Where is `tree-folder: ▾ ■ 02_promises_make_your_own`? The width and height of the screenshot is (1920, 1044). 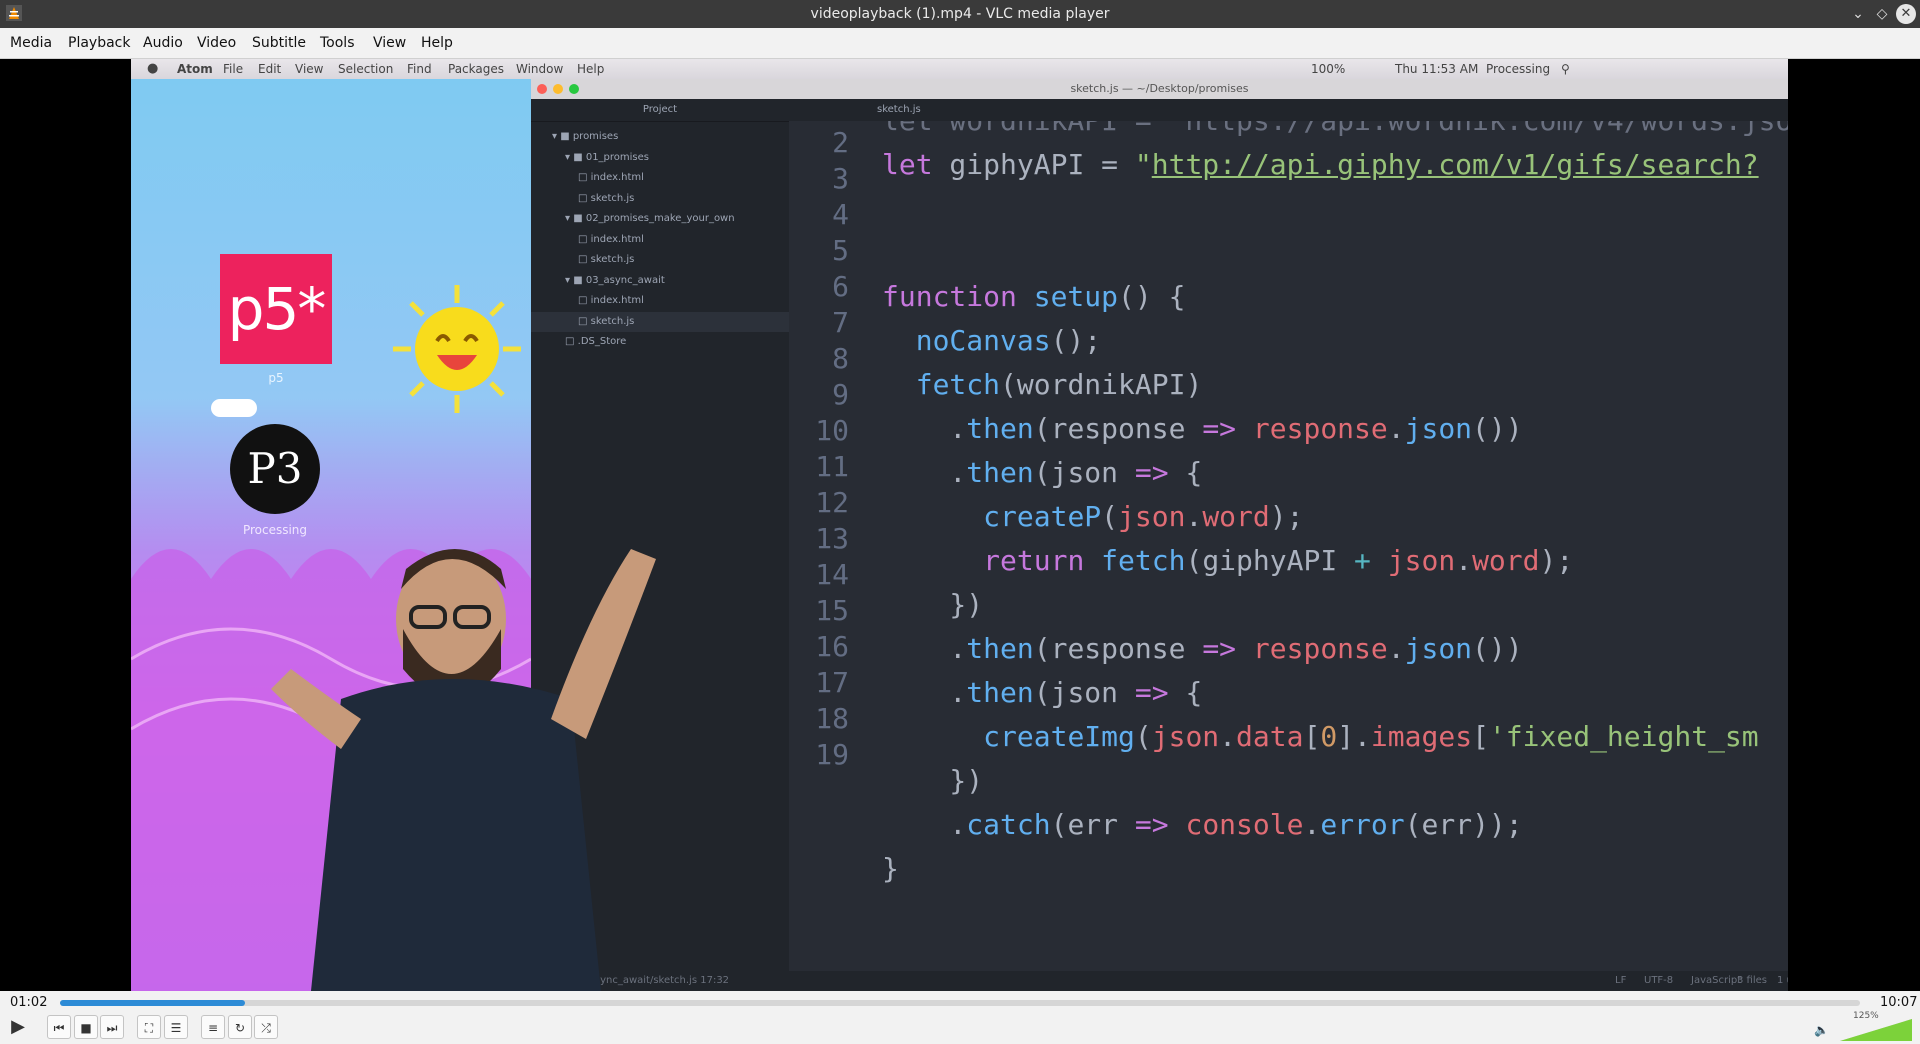 tree-folder: ▾ ■ 02_promises_make_your_own is located at coordinates (660, 219).